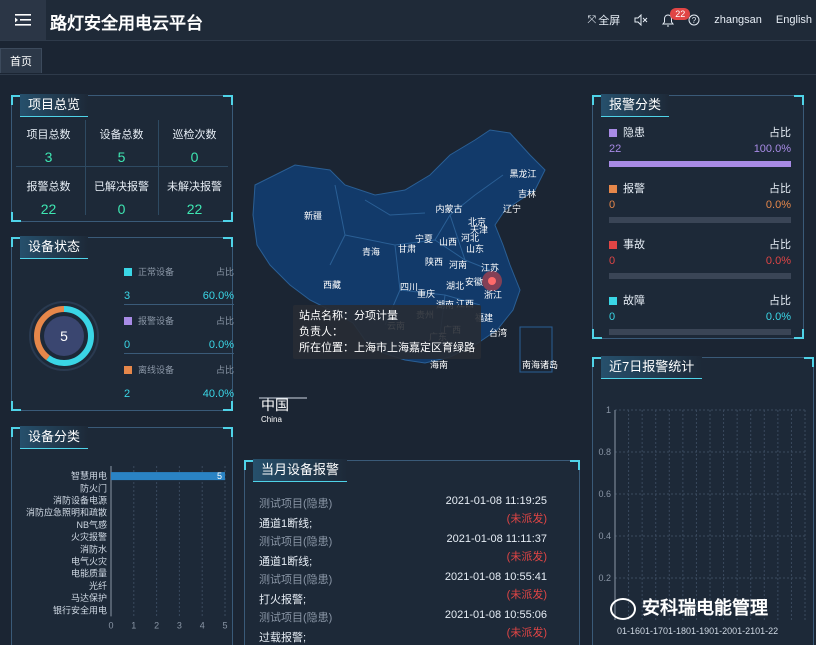  What do you see at coordinates (54, 105) in the screenshot?
I see `panel-title: 项目总览` at bounding box center [54, 105].